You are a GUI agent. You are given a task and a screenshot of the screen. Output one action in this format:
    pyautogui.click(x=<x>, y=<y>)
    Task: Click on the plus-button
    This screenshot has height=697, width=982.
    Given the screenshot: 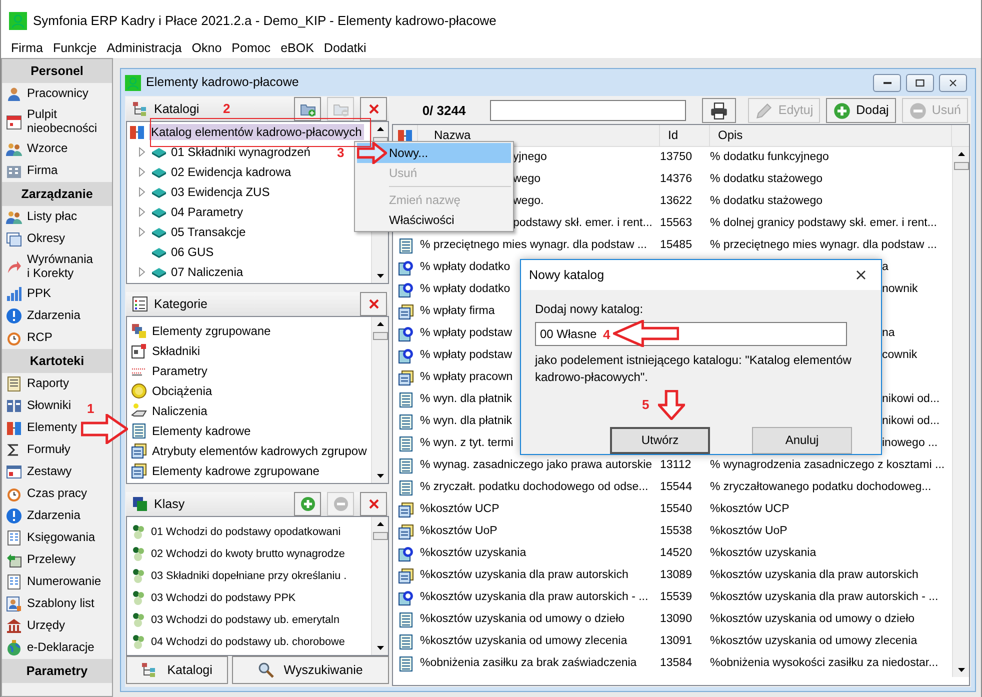 What is the action you would take?
    pyautogui.click(x=307, y=504)
    